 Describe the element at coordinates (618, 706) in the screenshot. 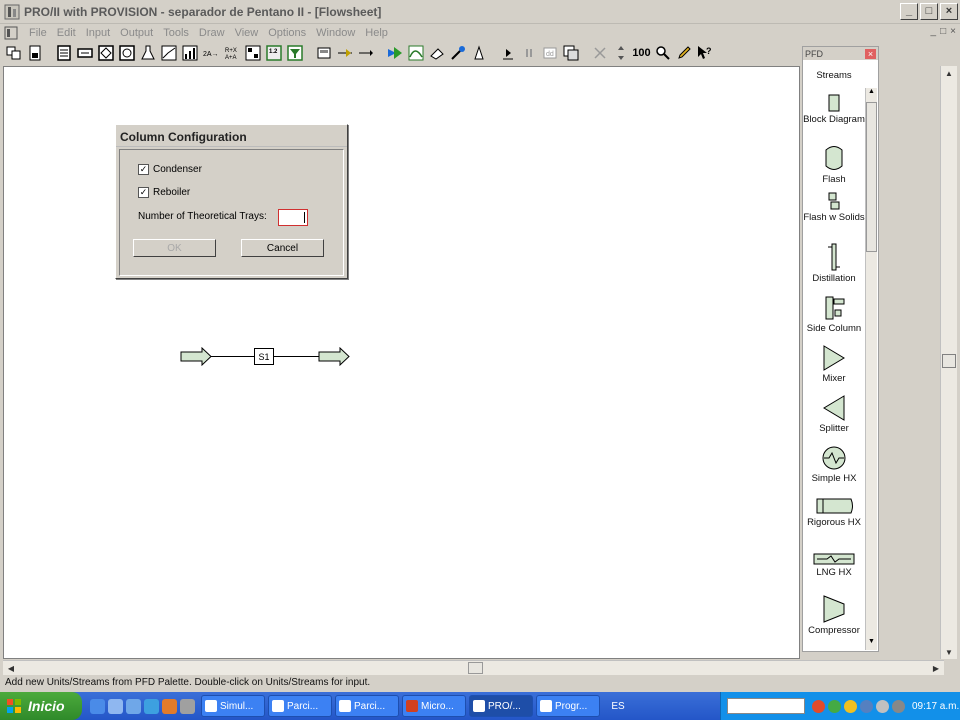

I see `language-indicator: ES` at that location.